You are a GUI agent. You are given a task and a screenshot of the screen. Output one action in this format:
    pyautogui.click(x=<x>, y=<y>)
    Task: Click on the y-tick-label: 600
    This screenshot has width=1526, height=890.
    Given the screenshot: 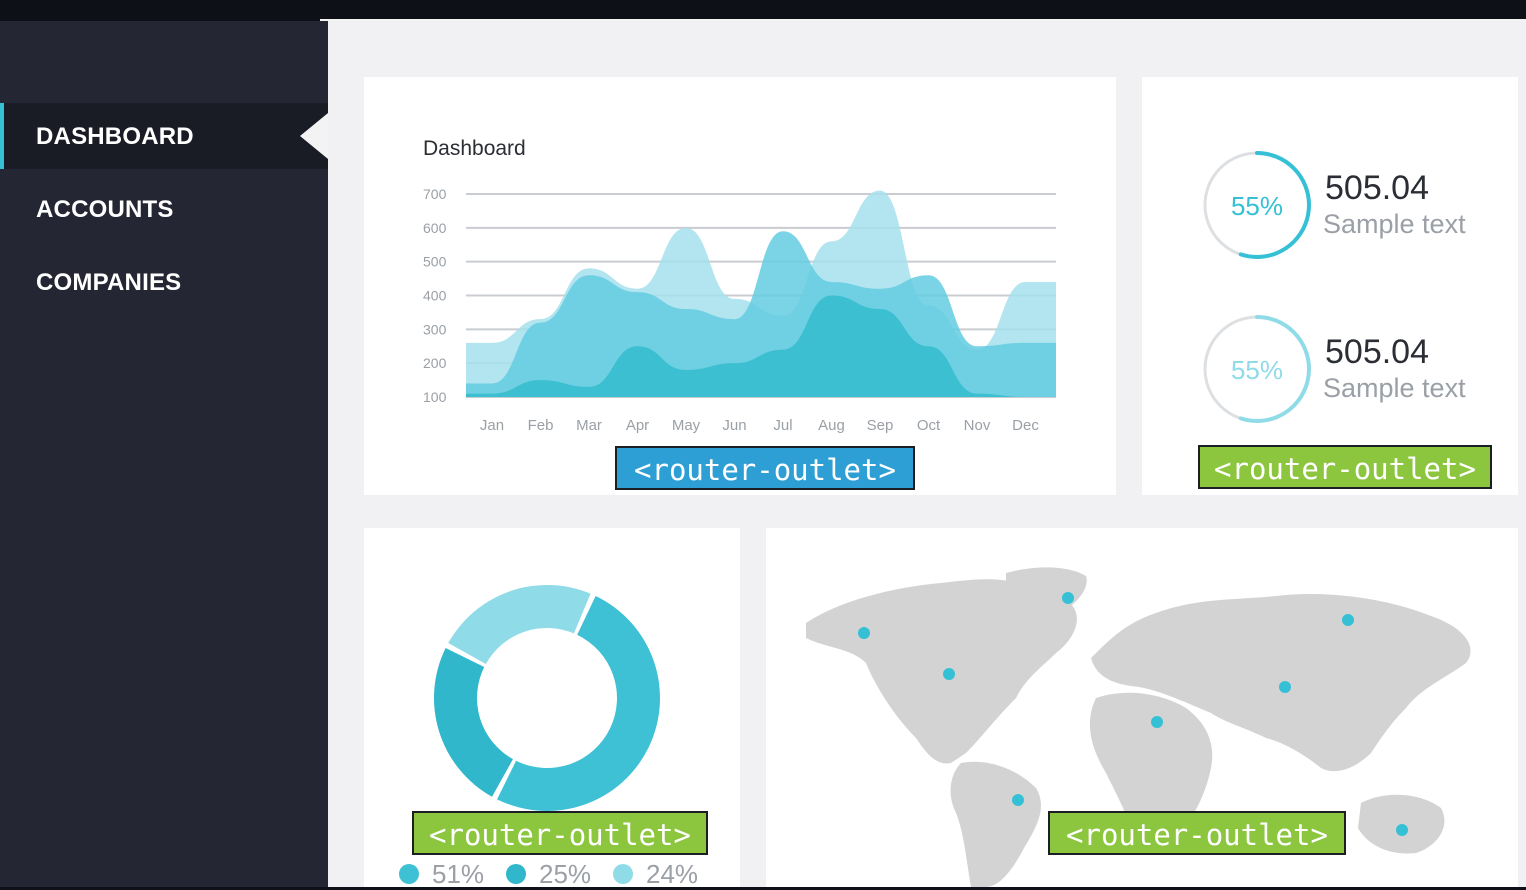 What is the action you would take?
    pyautogui.click(x=435, y=228)
    